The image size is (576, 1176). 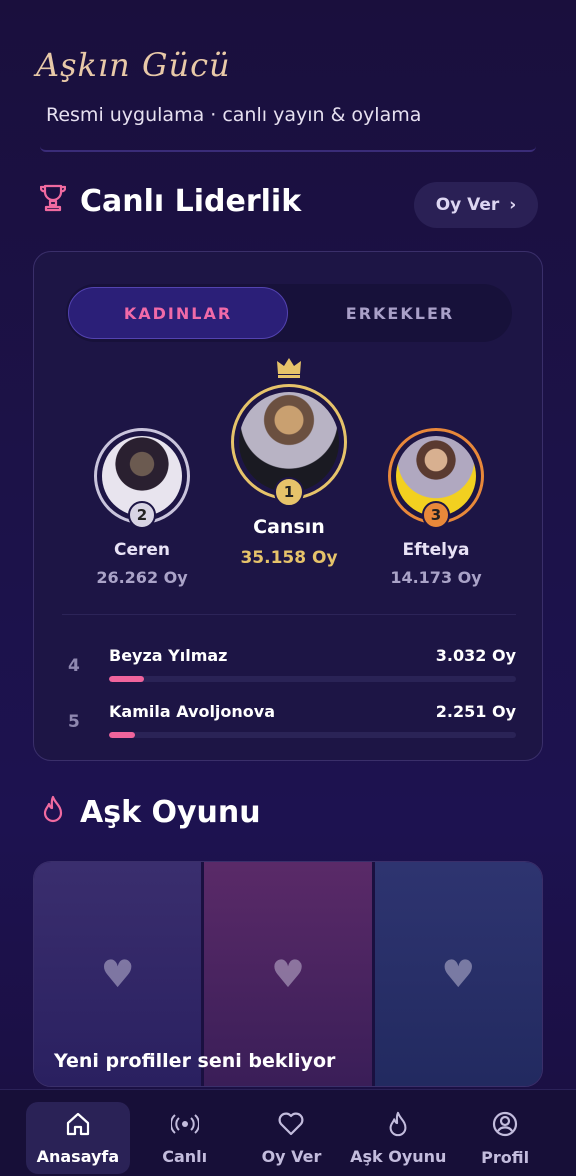 What do you see at coordinates (291, 1126) in the screenshot?
I see `heart-icon` at bounding box center [291, 1126].